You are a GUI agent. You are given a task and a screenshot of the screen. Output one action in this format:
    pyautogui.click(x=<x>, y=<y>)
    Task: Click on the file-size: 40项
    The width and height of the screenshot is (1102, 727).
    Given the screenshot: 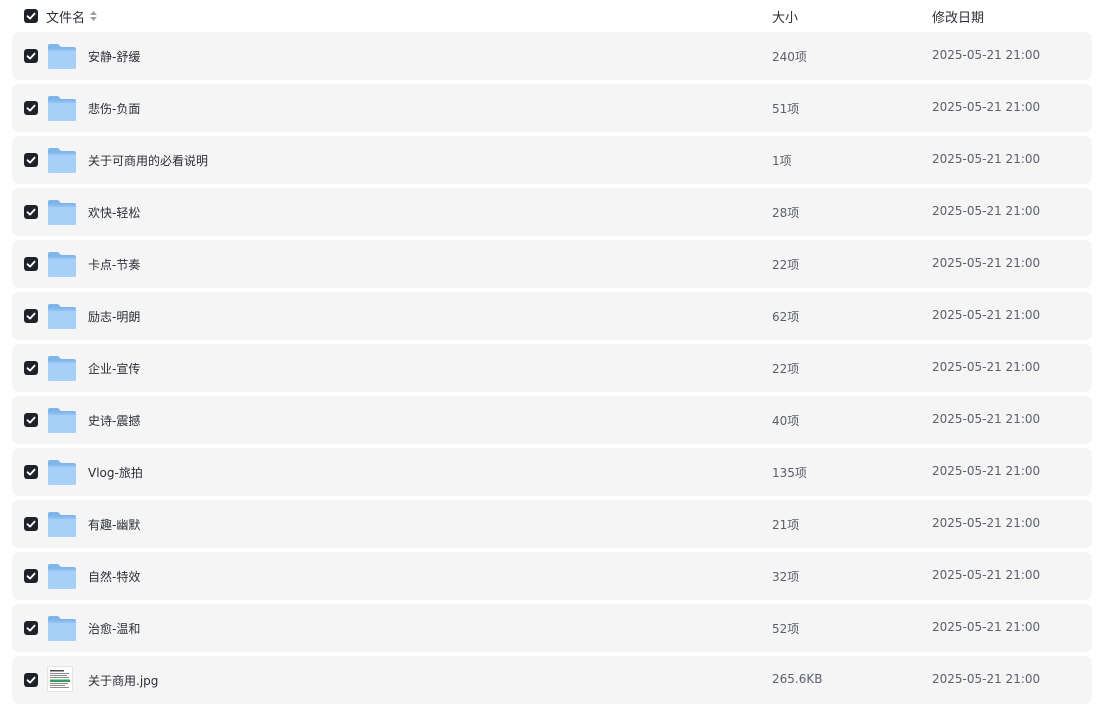 What is the action you would take?
    pyautogui.click(x=786, y=421)
    